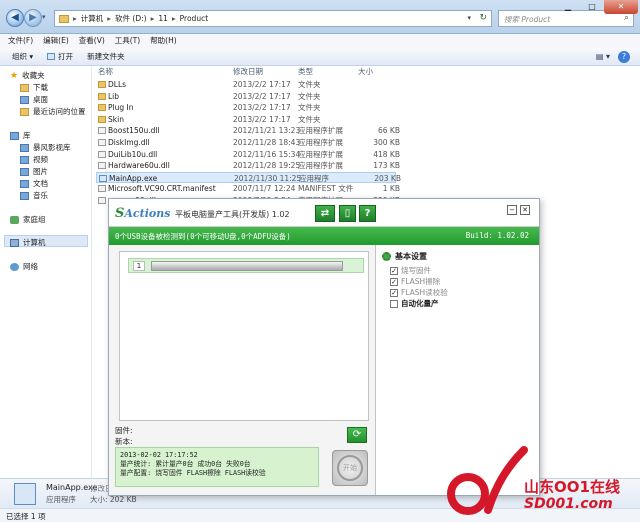  I want to click on file-row: Skin 2013/2/2 17:17 文件夹, so click(246, 119).